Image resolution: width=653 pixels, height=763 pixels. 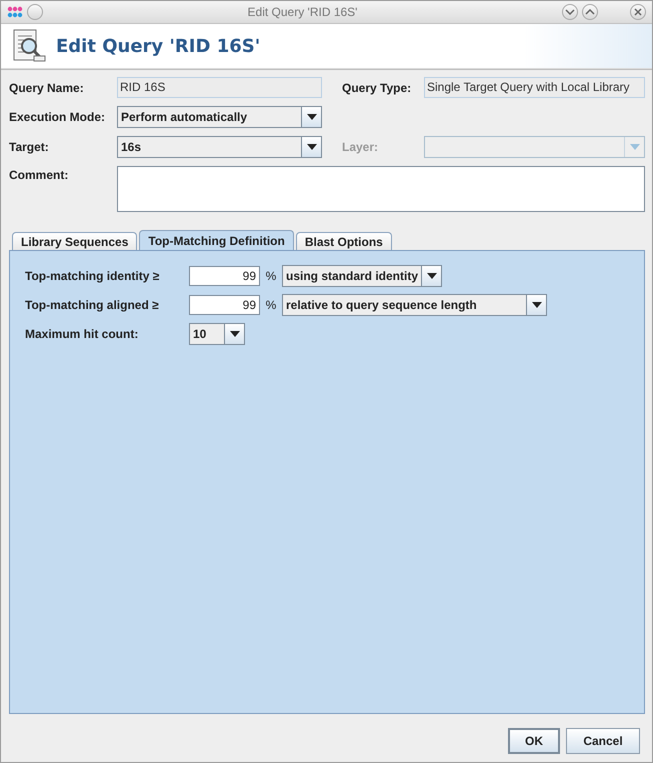 I want to click on close-button, so click(x=638, y=12).